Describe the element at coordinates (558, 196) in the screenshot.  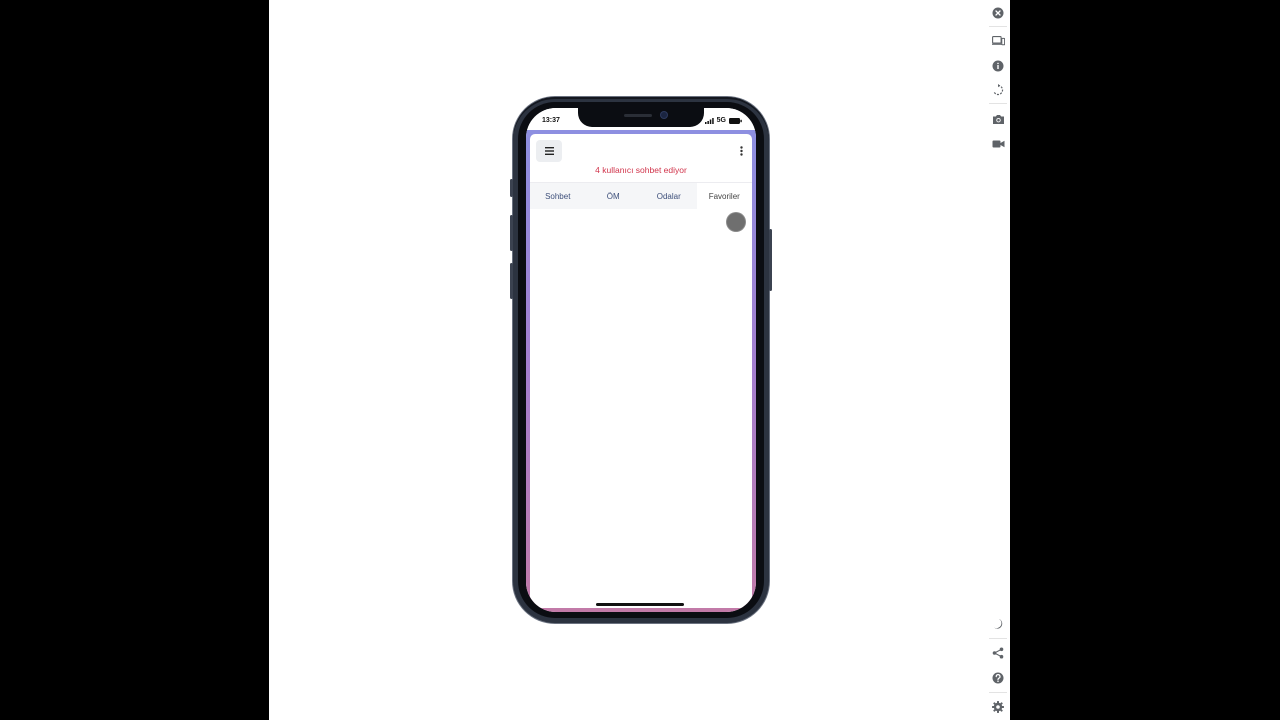
I see `tab-sohbet: Sohbet` at that location.